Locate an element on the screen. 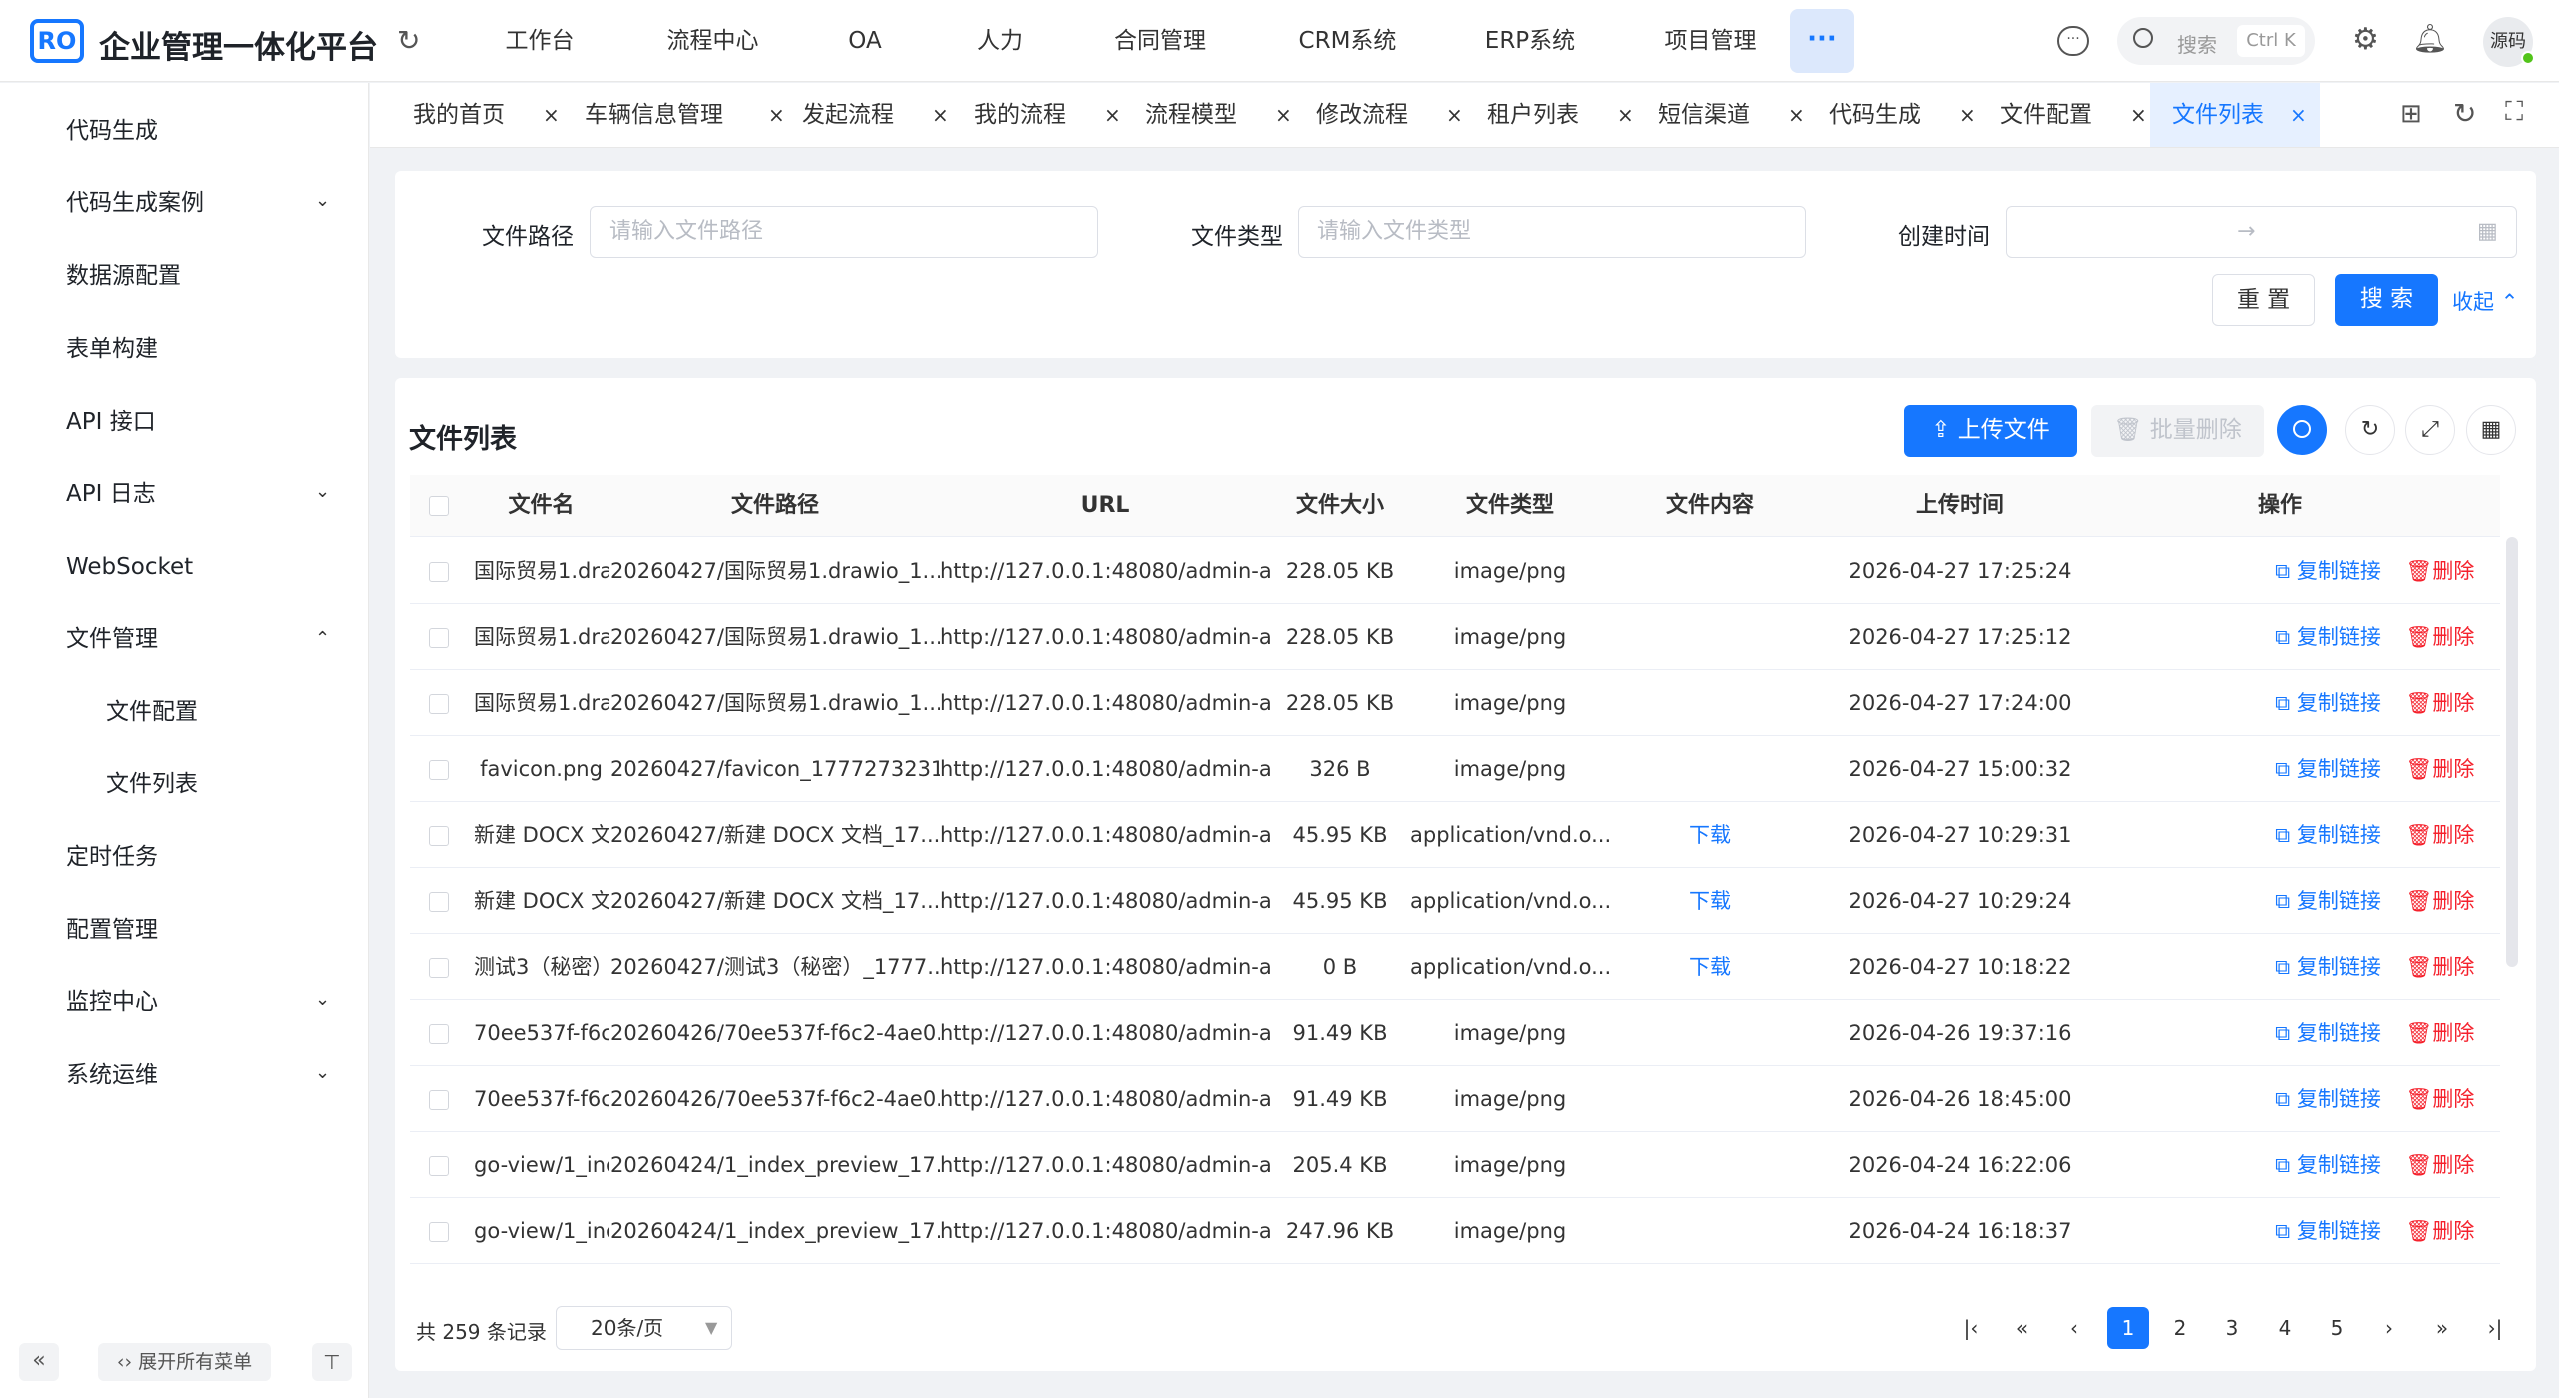 The height and width of the screenshot is (1398, 2559). tab-codegen: 代码生成 × is located at coordinates (1904, 115).